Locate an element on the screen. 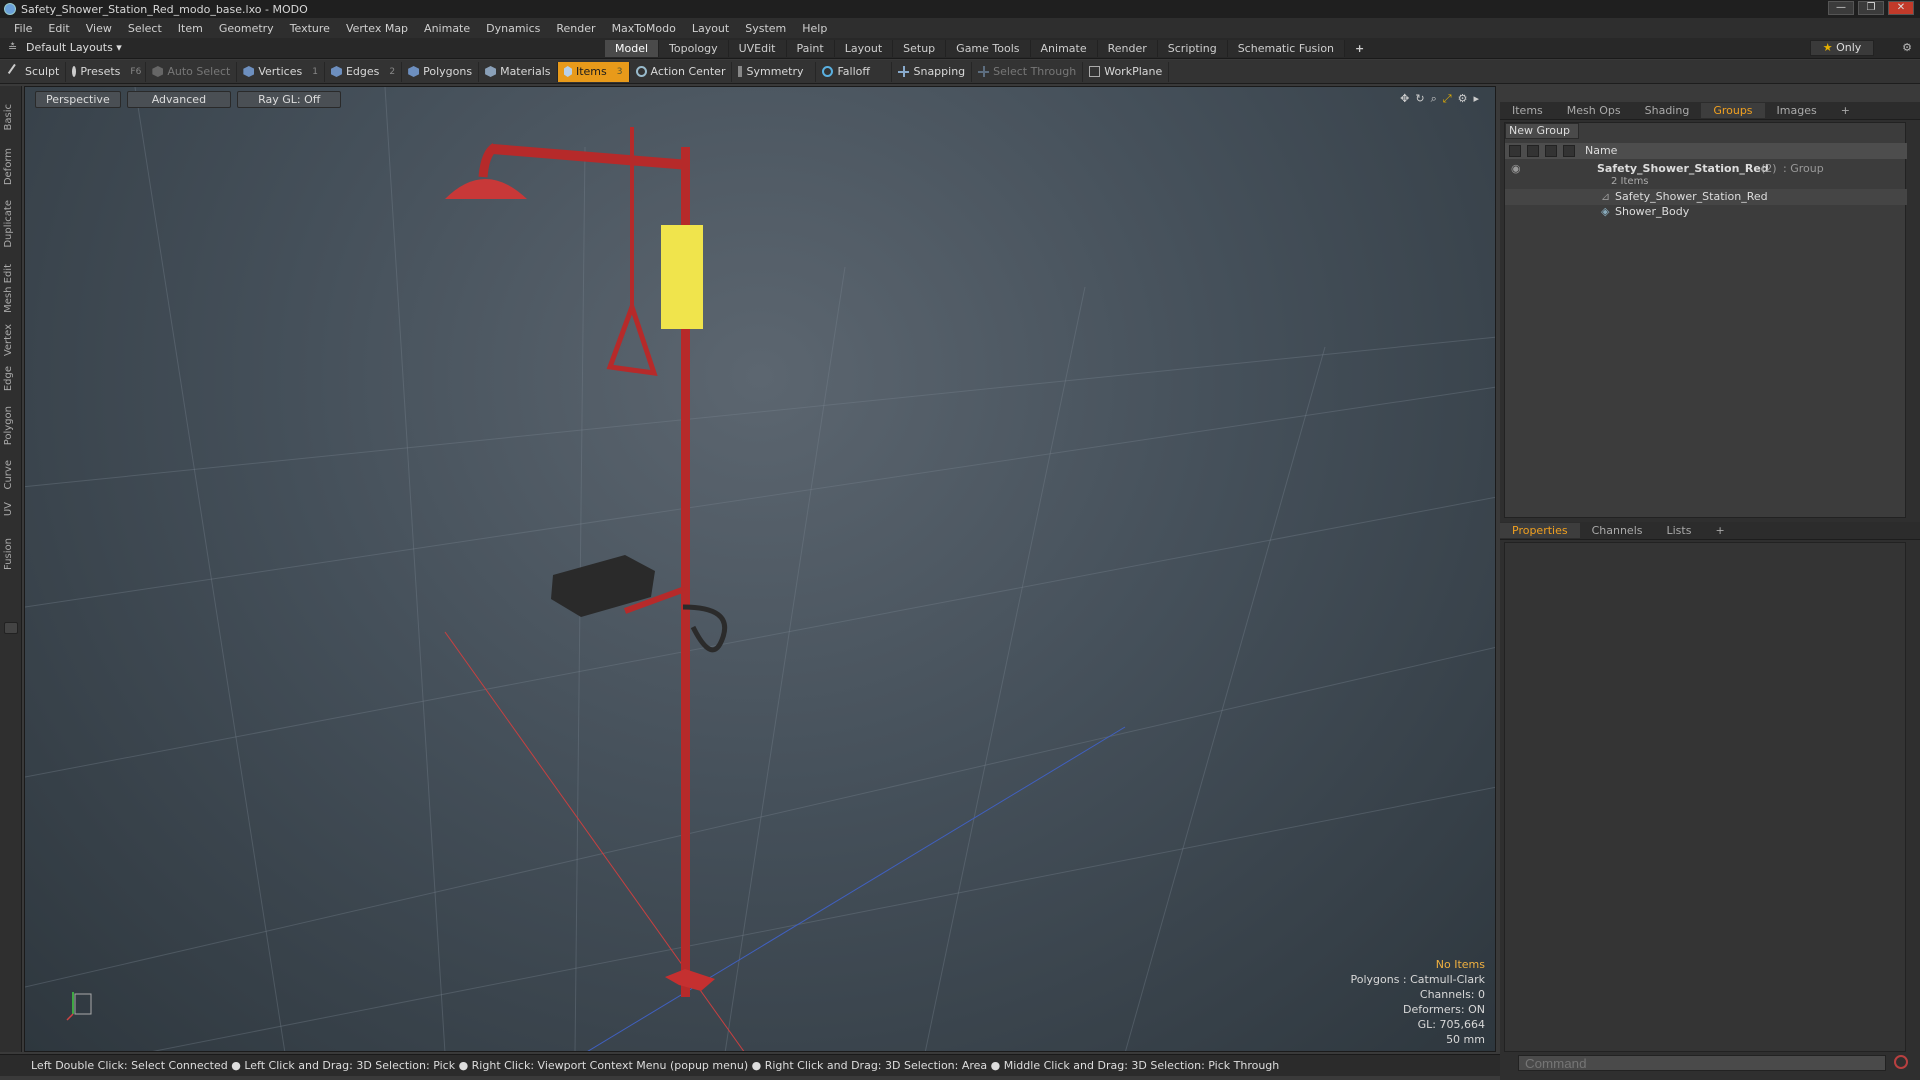  auto-select-button: Auto Select is located at coordinates (192, 71).